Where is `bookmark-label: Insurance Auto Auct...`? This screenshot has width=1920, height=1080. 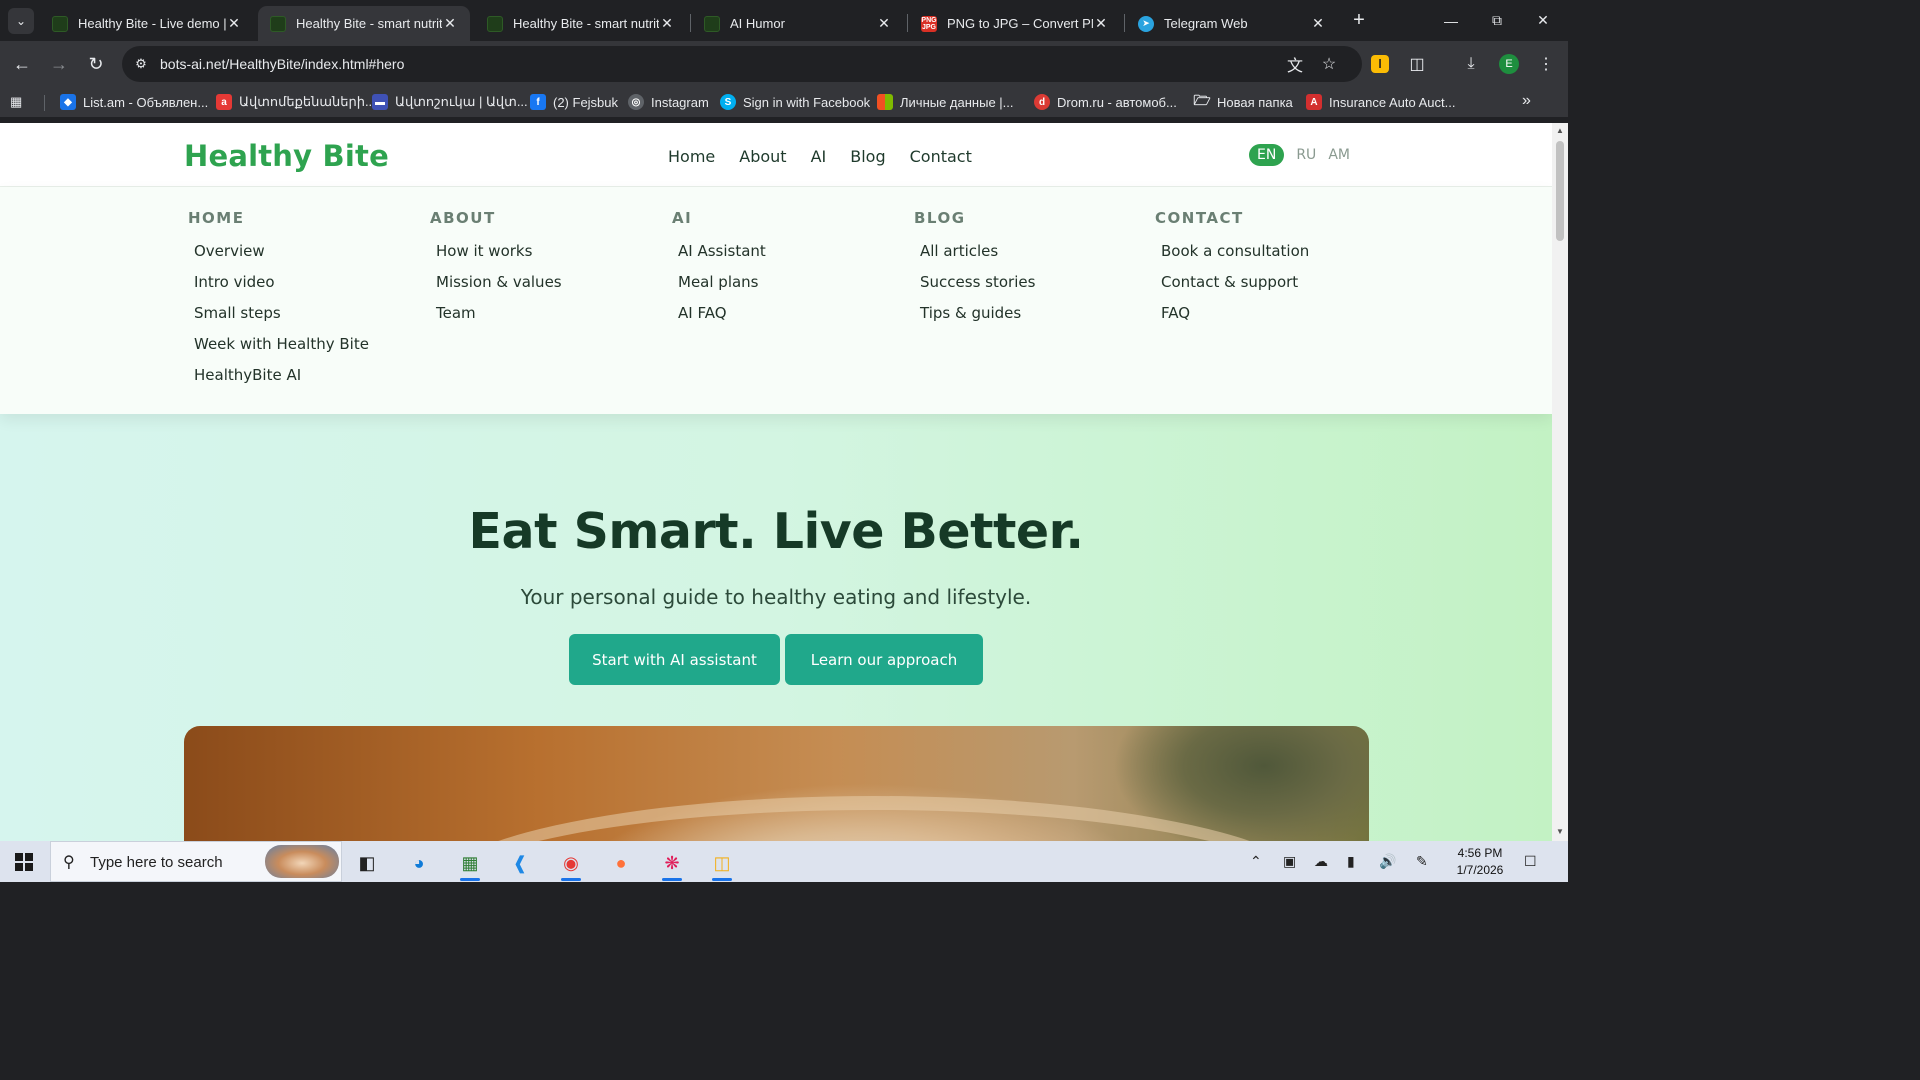 bookmark-label: Insurance Auto Auct... is located at coordinates (1392, 102).